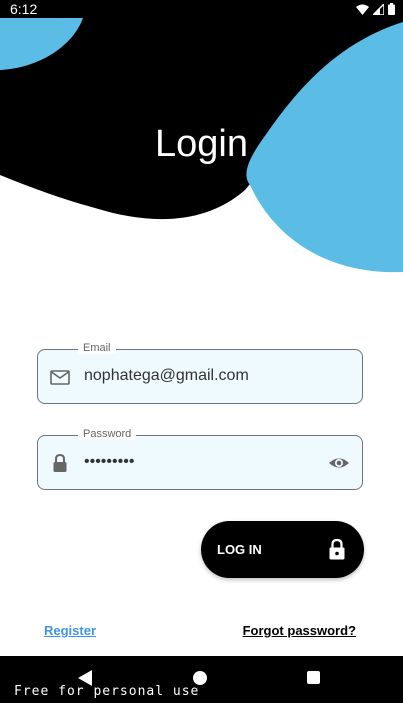  What do you see at coordinates (201, 144) in the screenshot?
I see `page-title: Login` at bounding box center [201, 144].